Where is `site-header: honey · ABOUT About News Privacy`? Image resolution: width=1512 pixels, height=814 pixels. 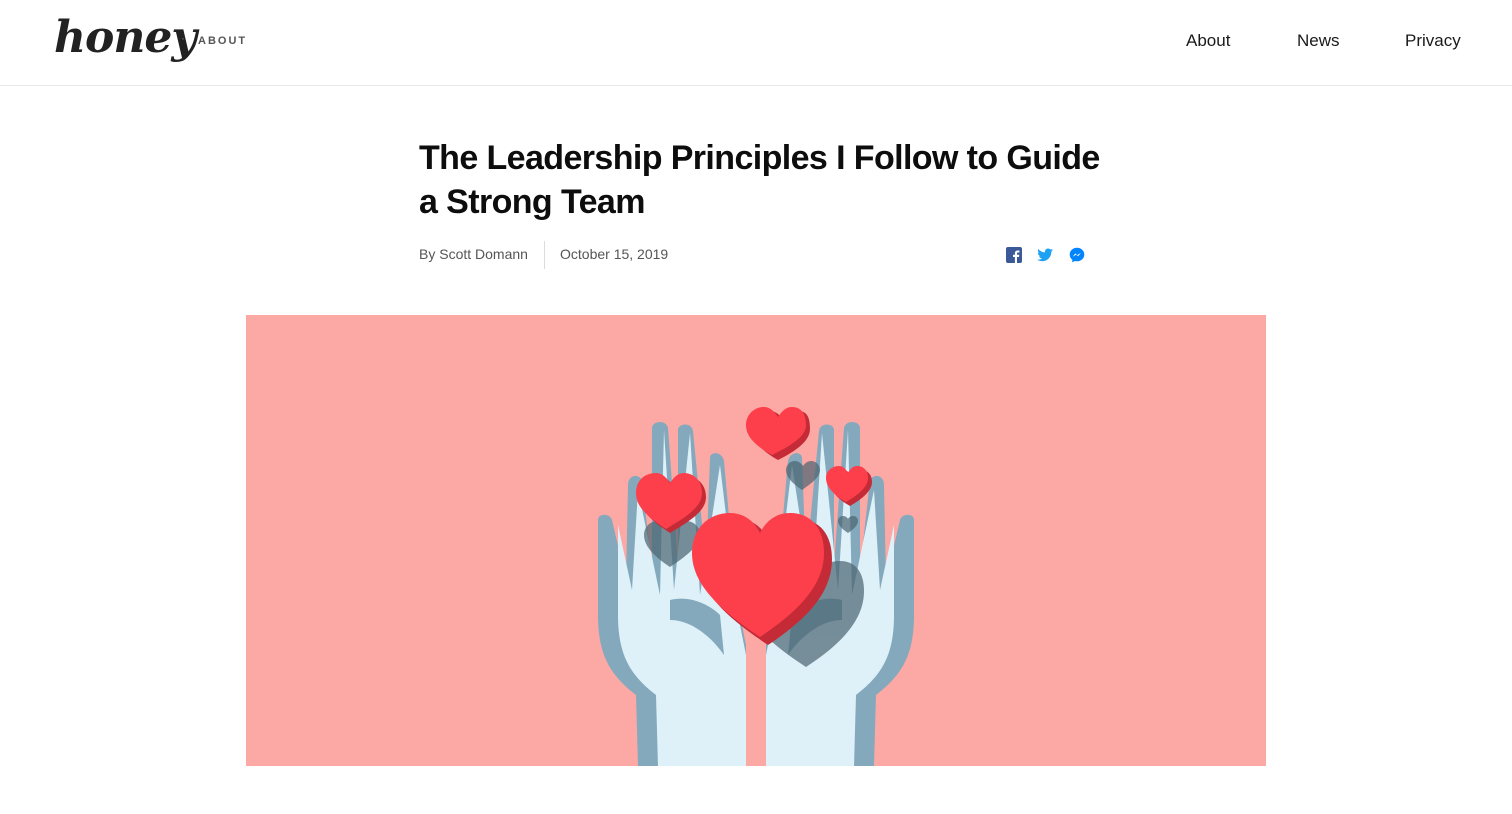
site-header: honey · ABOUT About News Privacy is located at coordinates (756, 43).